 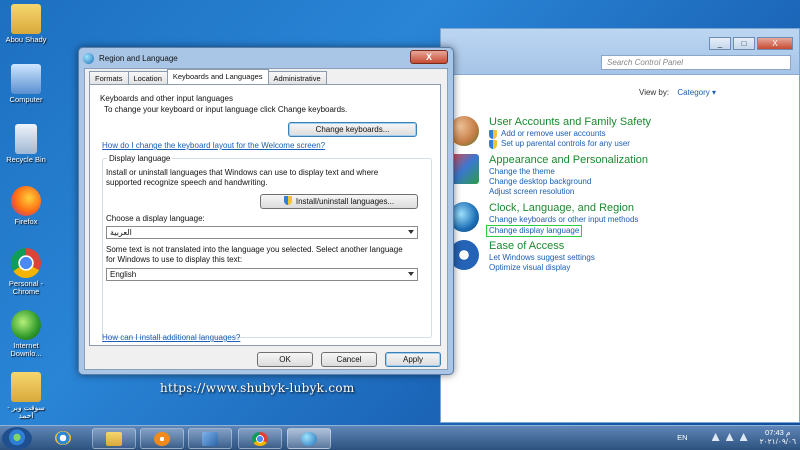 What do you see at coordinates (400, 437) in the screenshot?
I see `taskbar: EN 07:43 م ٢٠٢١/٠٩/٠٦` at bounding box center [400, 437].